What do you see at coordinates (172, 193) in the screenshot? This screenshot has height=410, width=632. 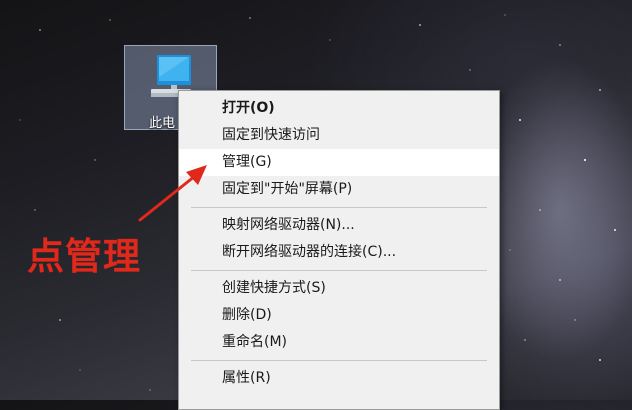 I see `annotation-arrow` at bounding box center [172, 193].